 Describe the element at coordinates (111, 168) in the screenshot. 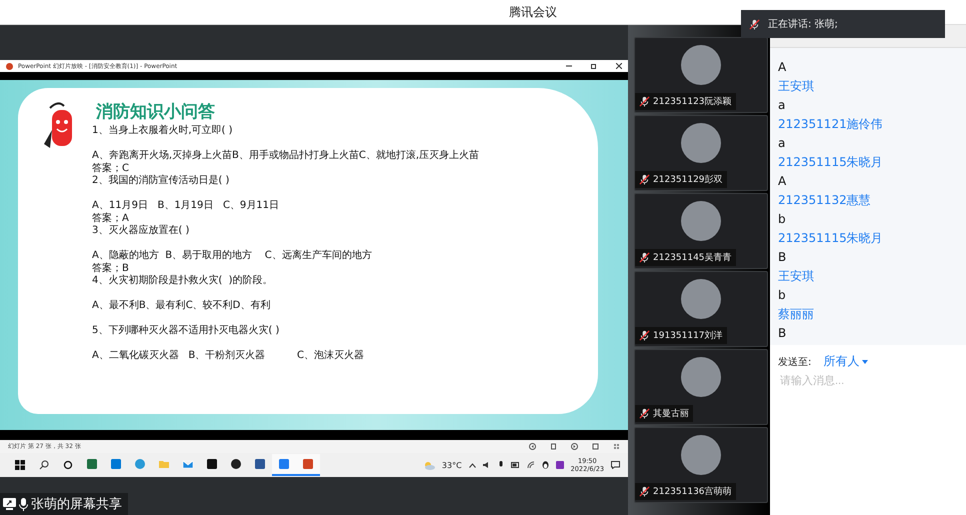

I see `answer-text: 答案；C` at that location.